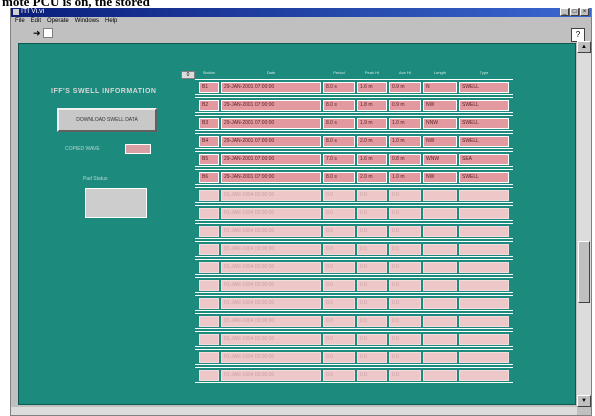 Image resolution: width=595 pixels, height=416 pixels. I want to click on table-cell: 0.9 m, so click(405, 87).